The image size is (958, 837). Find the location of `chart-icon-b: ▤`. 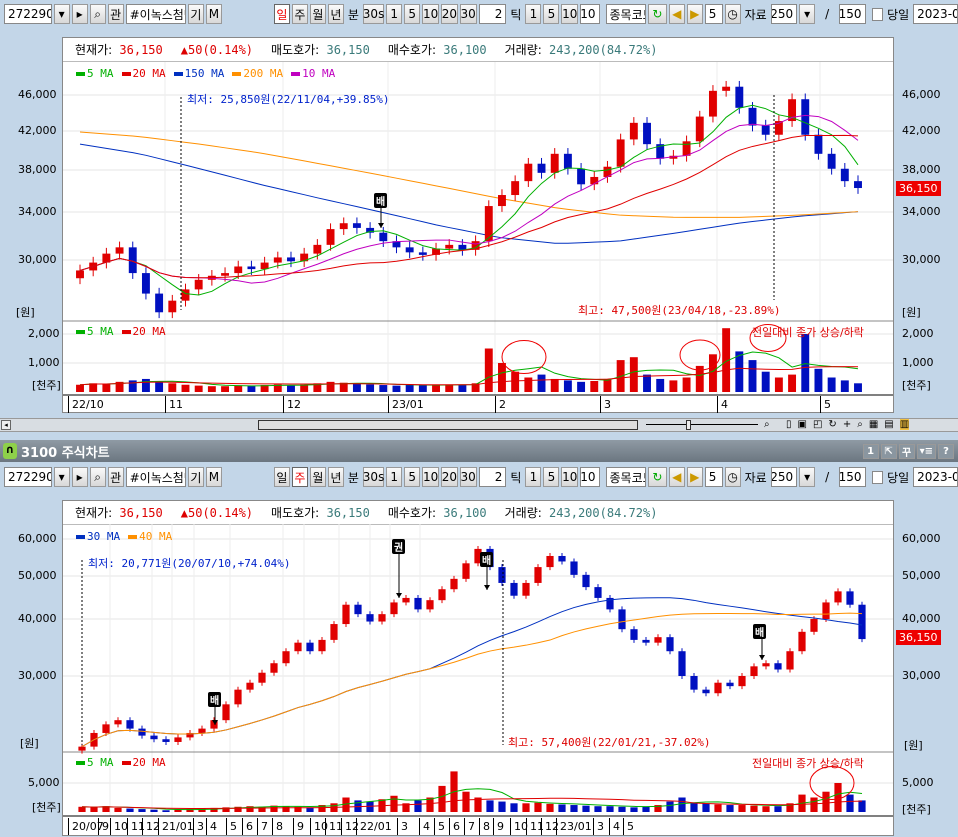

chart-icon-b: ▤ is located at coordinates (888, 424).